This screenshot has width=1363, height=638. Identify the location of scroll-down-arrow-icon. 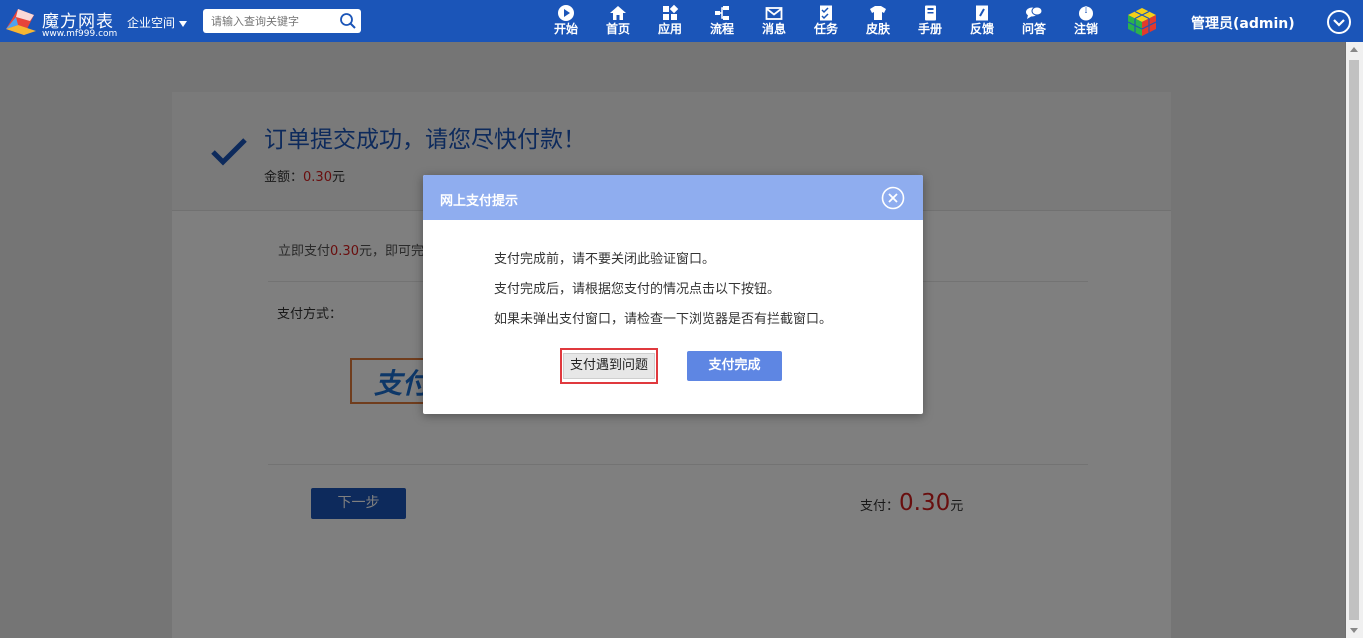
(1354, 630).